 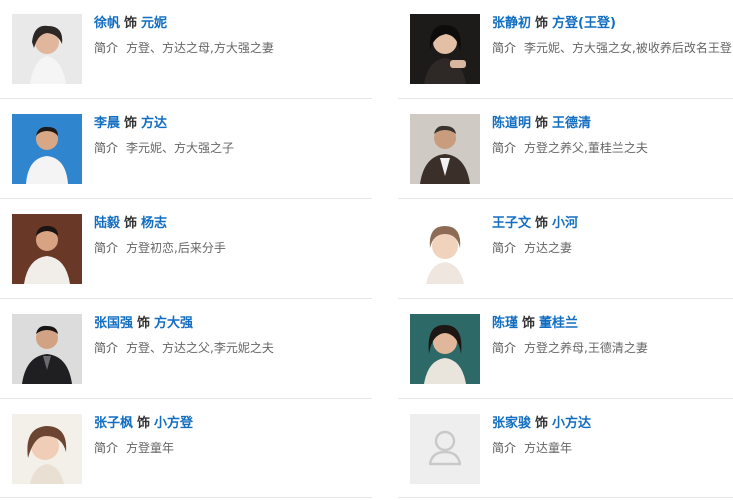 I want to click on role-name-link: 方达, so click(x=154, y=123).